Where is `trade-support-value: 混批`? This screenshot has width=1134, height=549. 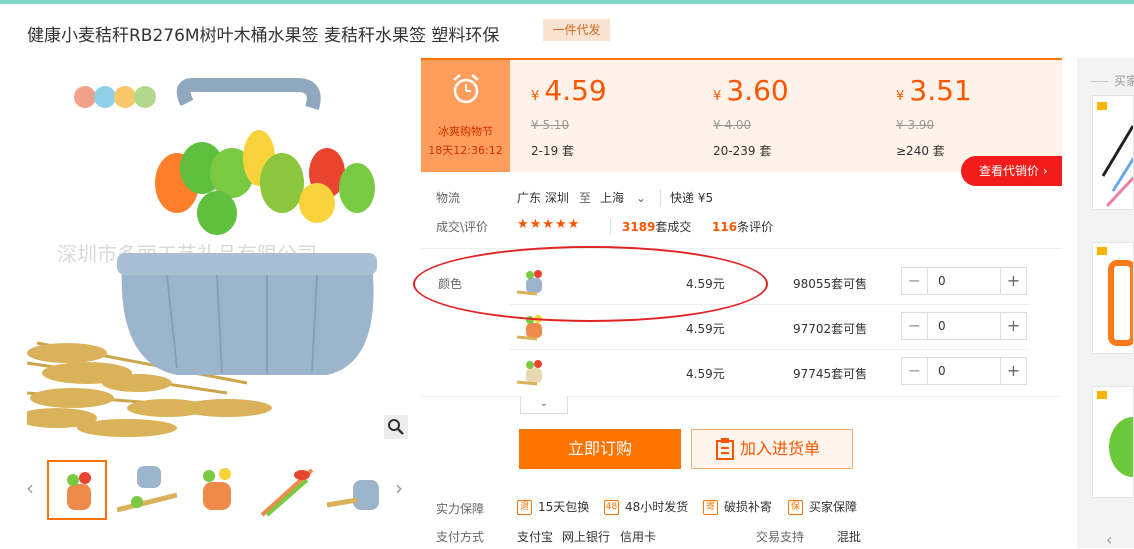
trade-support-value: 混批 is located at coordinates (849, 537).